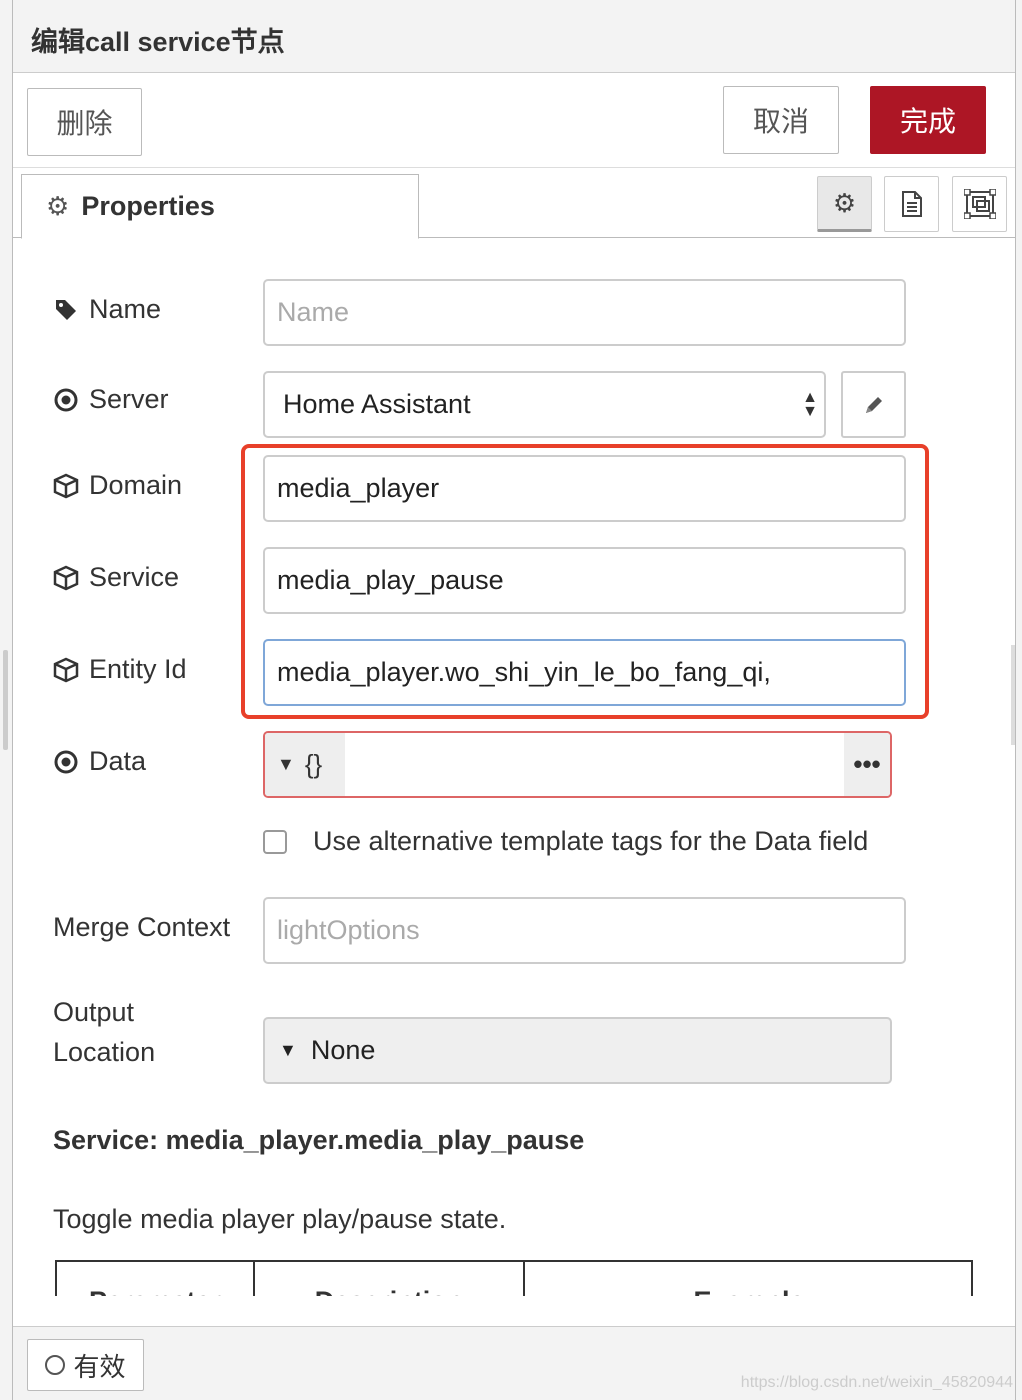 This screenshot has height=1400, width=1022. Describe the element at coordinates (584, 312) in the screenshot. I see `name-input: Name` at that location.